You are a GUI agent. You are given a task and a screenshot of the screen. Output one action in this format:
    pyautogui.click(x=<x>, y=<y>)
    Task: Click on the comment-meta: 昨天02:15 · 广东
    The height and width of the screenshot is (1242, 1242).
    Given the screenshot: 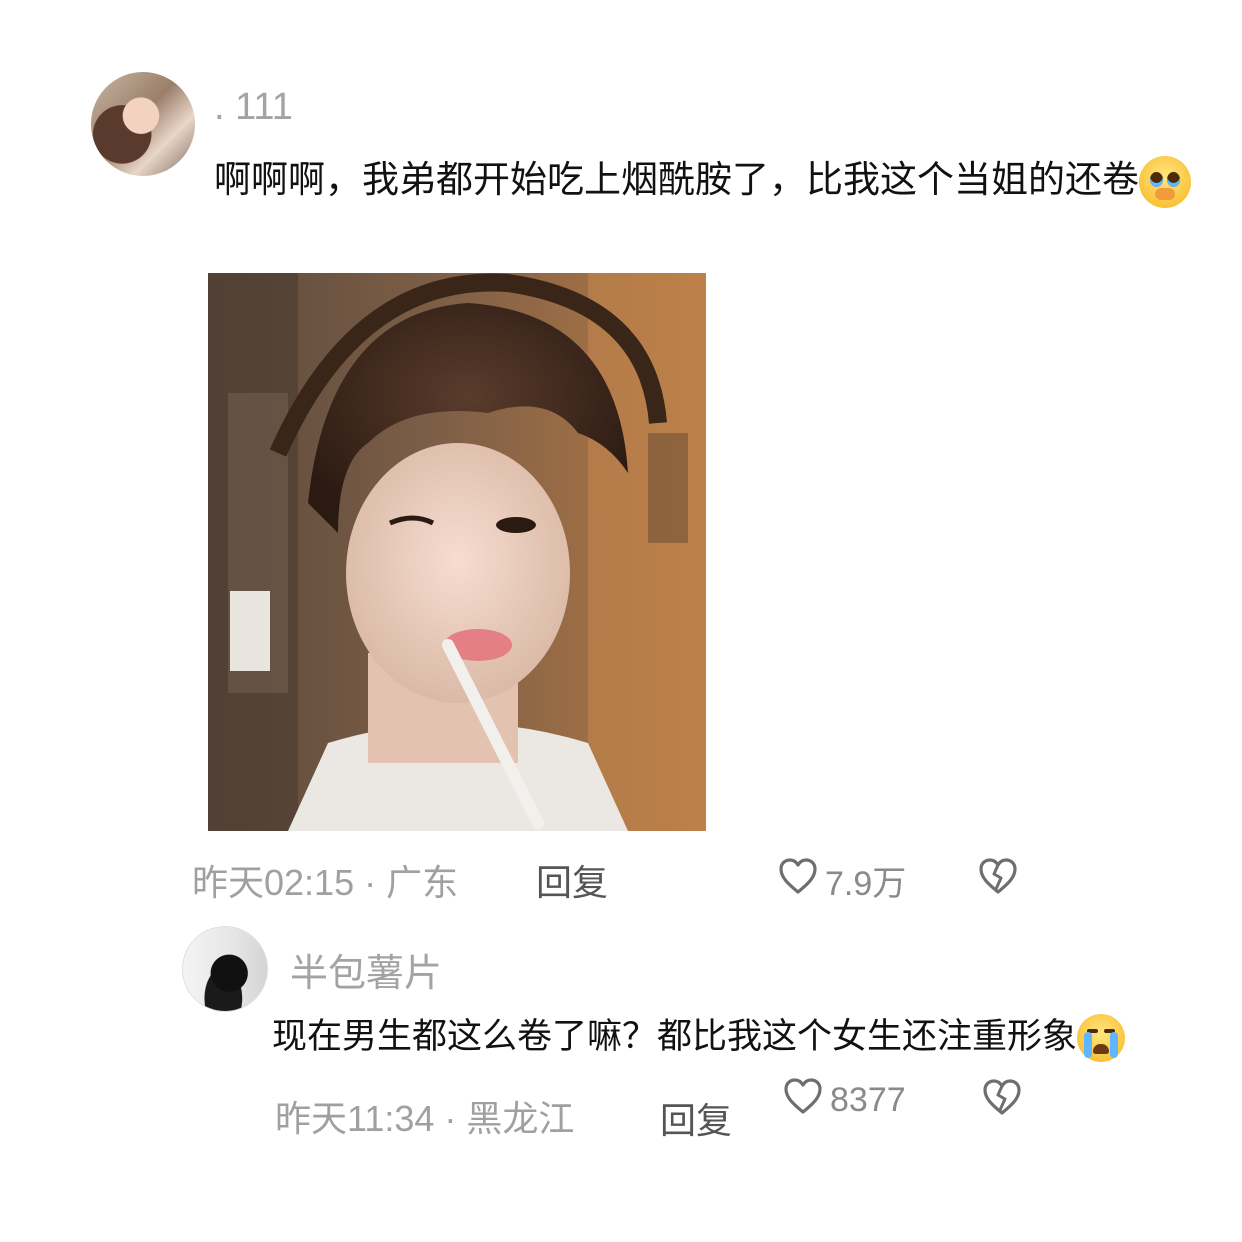 What is the action you would take?
    pyautogui.click(x=325, y=880)
    